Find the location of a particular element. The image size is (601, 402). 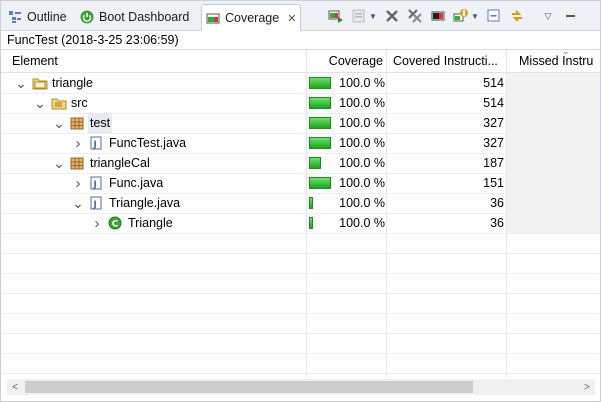

table-row: ⌄ triangleCal 100.0 % 187 is located at coordinates (300, 163).